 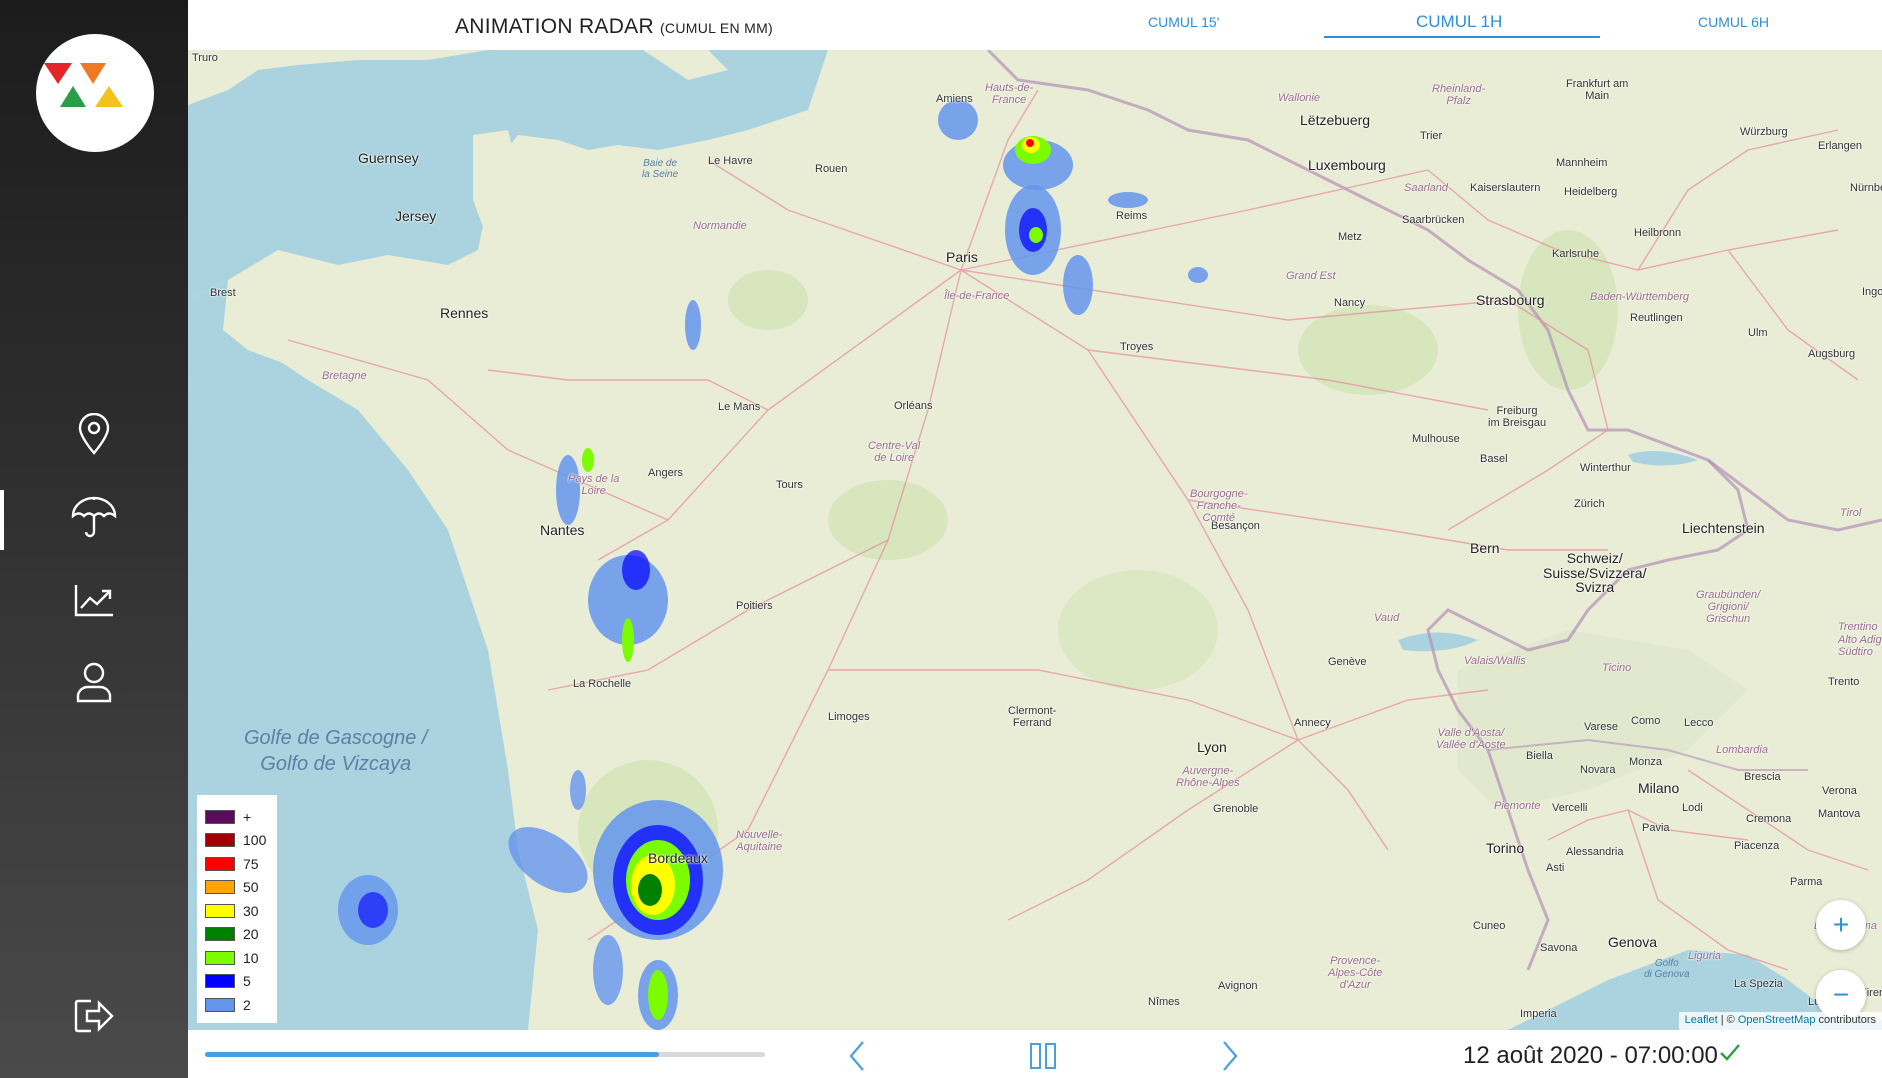 I want to click on place-limoges: Limoges, so click(x=849, y=717).